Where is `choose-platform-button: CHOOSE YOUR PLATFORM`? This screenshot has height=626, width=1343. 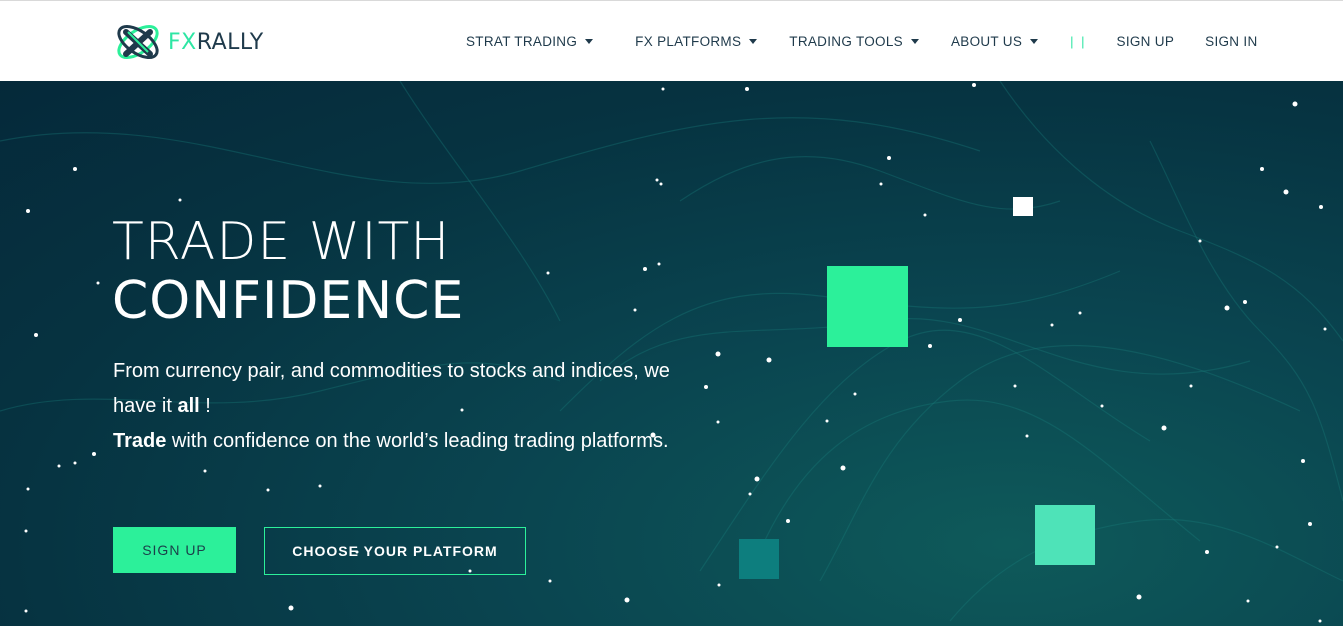
choose-platform-button: CHOOSE YOUR PLATFORM is located at coordinates (395, 551).